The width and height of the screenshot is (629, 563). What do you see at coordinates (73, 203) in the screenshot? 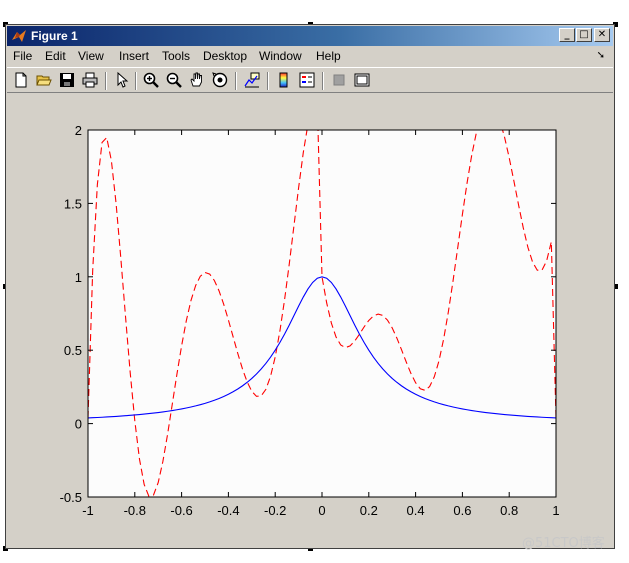
I see `y-tick-label: 1.5` at bounding box center [73, 203].